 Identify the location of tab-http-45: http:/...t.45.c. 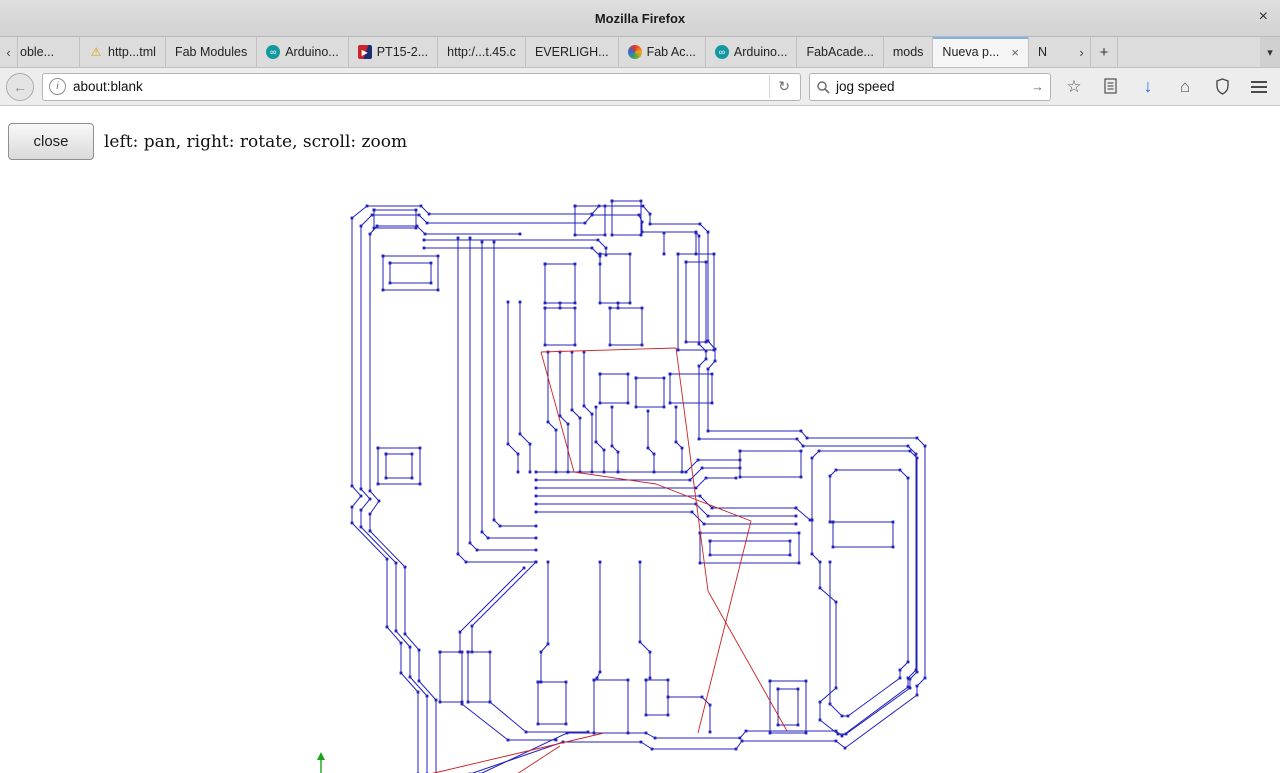
(482, 52).